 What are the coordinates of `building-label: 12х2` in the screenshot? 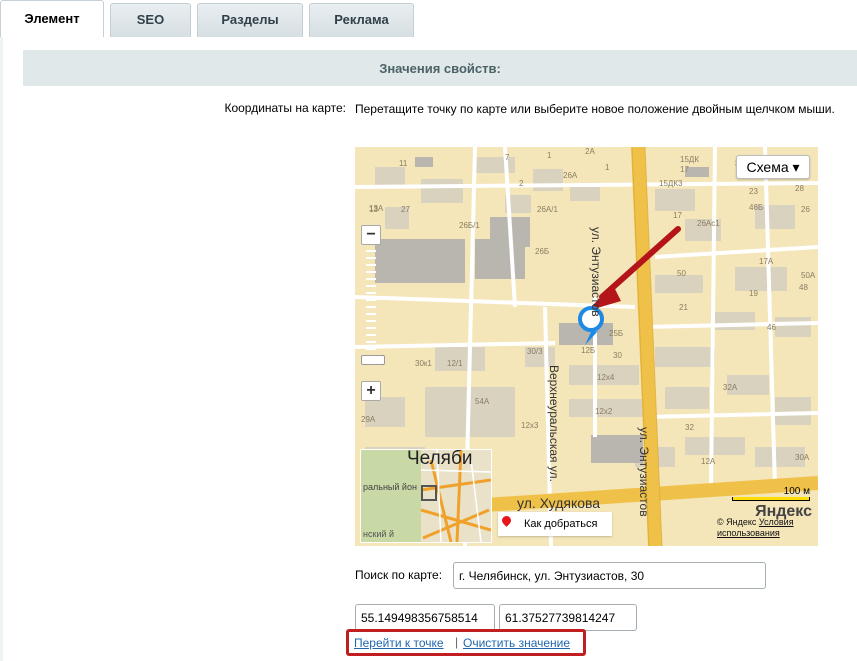 It's located at (604, 411).